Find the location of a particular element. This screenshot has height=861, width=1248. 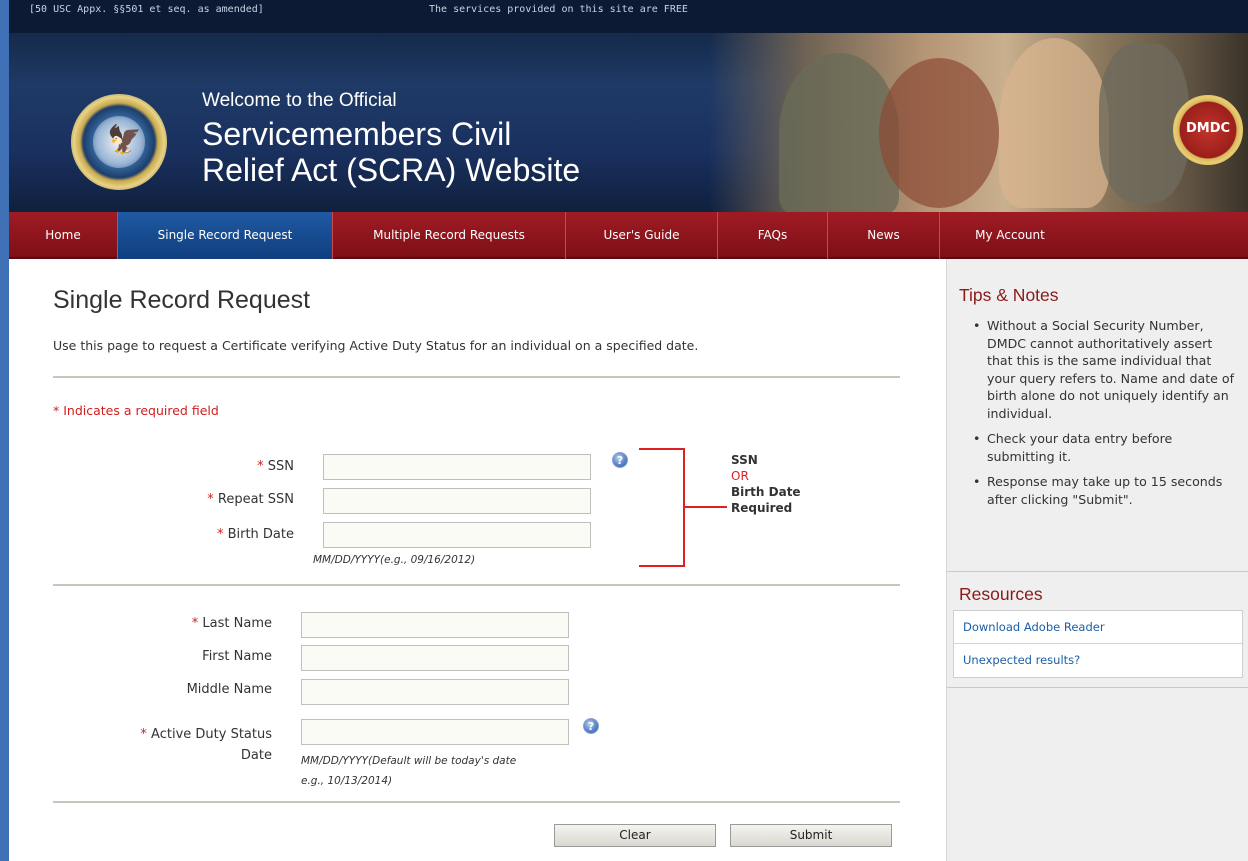

repeat-ssn-label: * Repeat SSN is located at coordinates (250, 499).